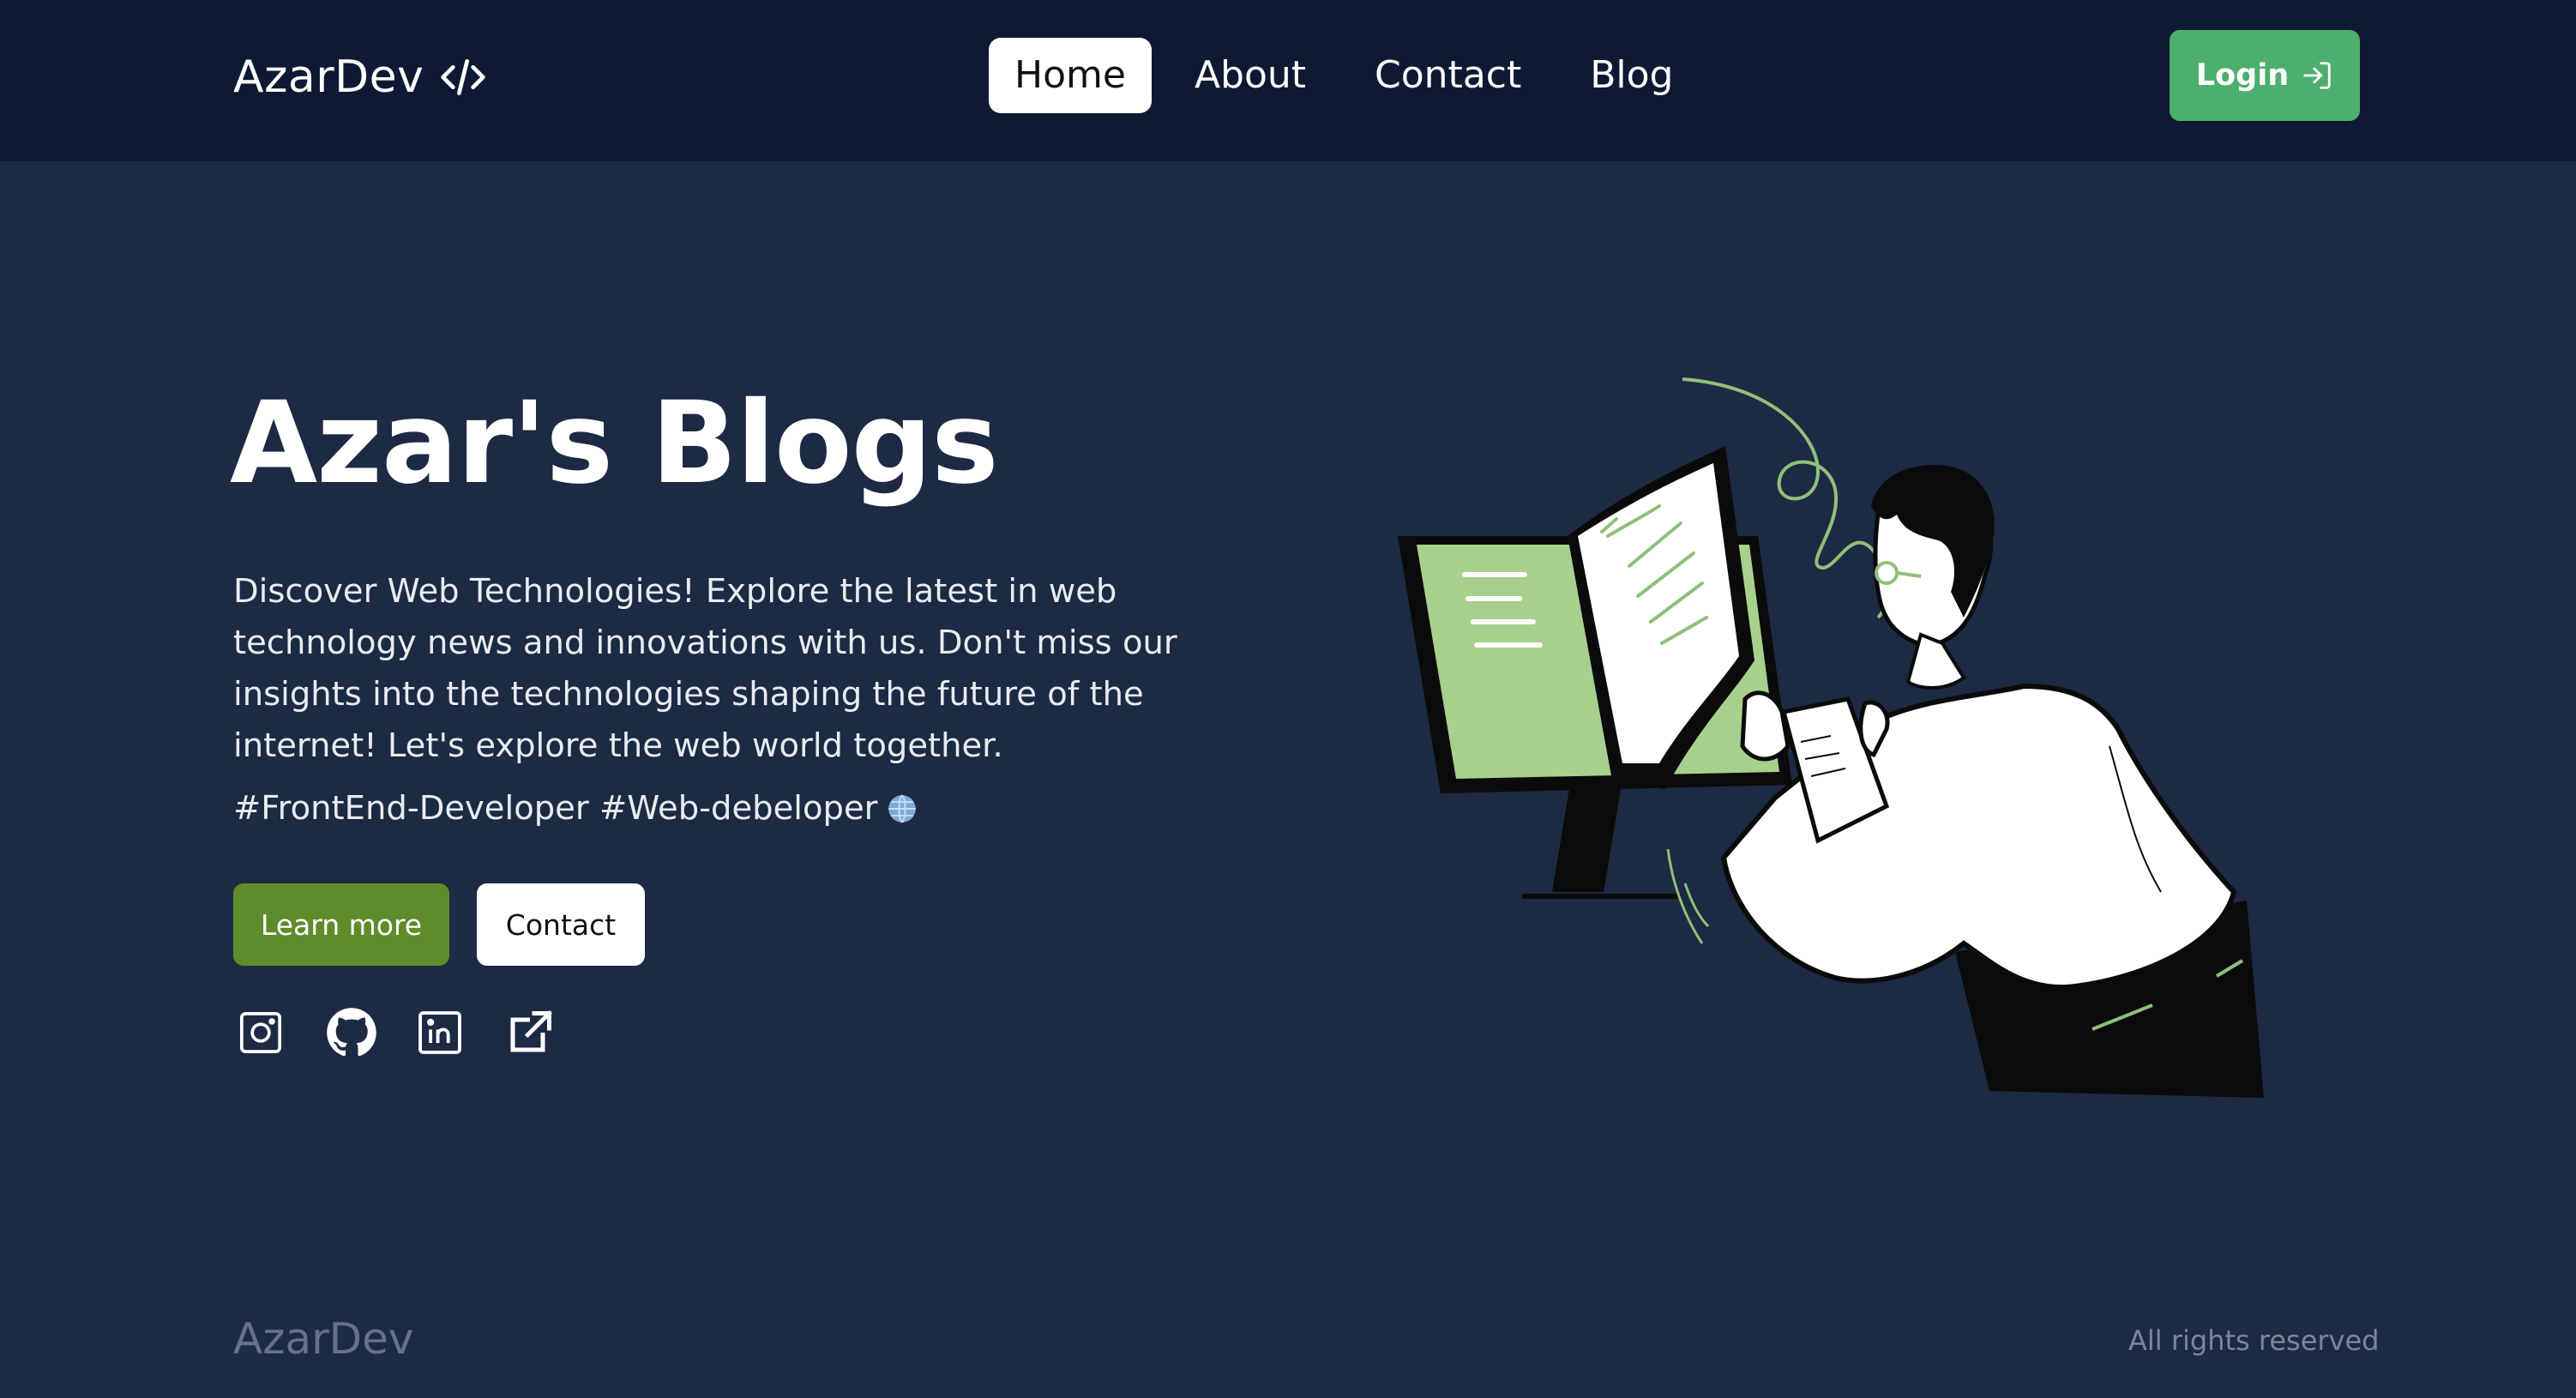  I want to click on code-icon, so click(463, 77).